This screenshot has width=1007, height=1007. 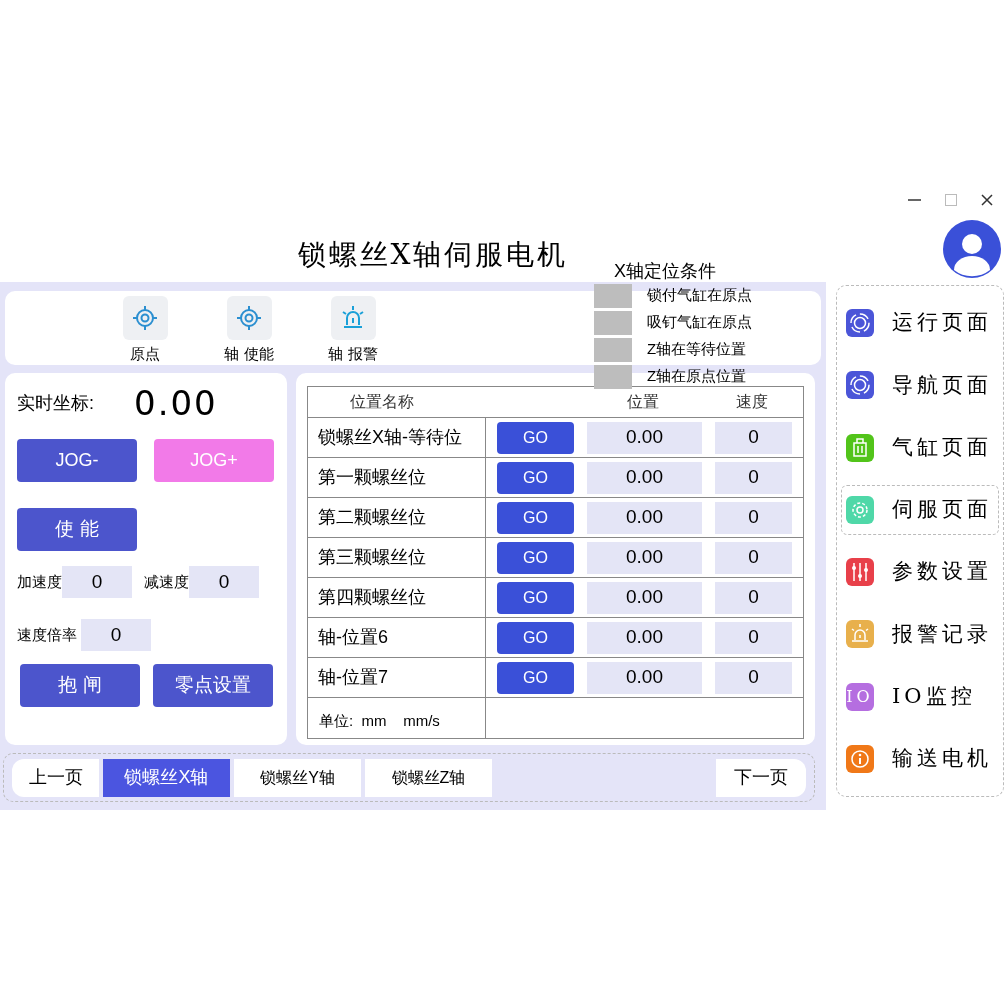 What do you see at coordinates (860, 634) in the screenshot?
I see `alarm-light-icon` at bounding box center [860, 634].